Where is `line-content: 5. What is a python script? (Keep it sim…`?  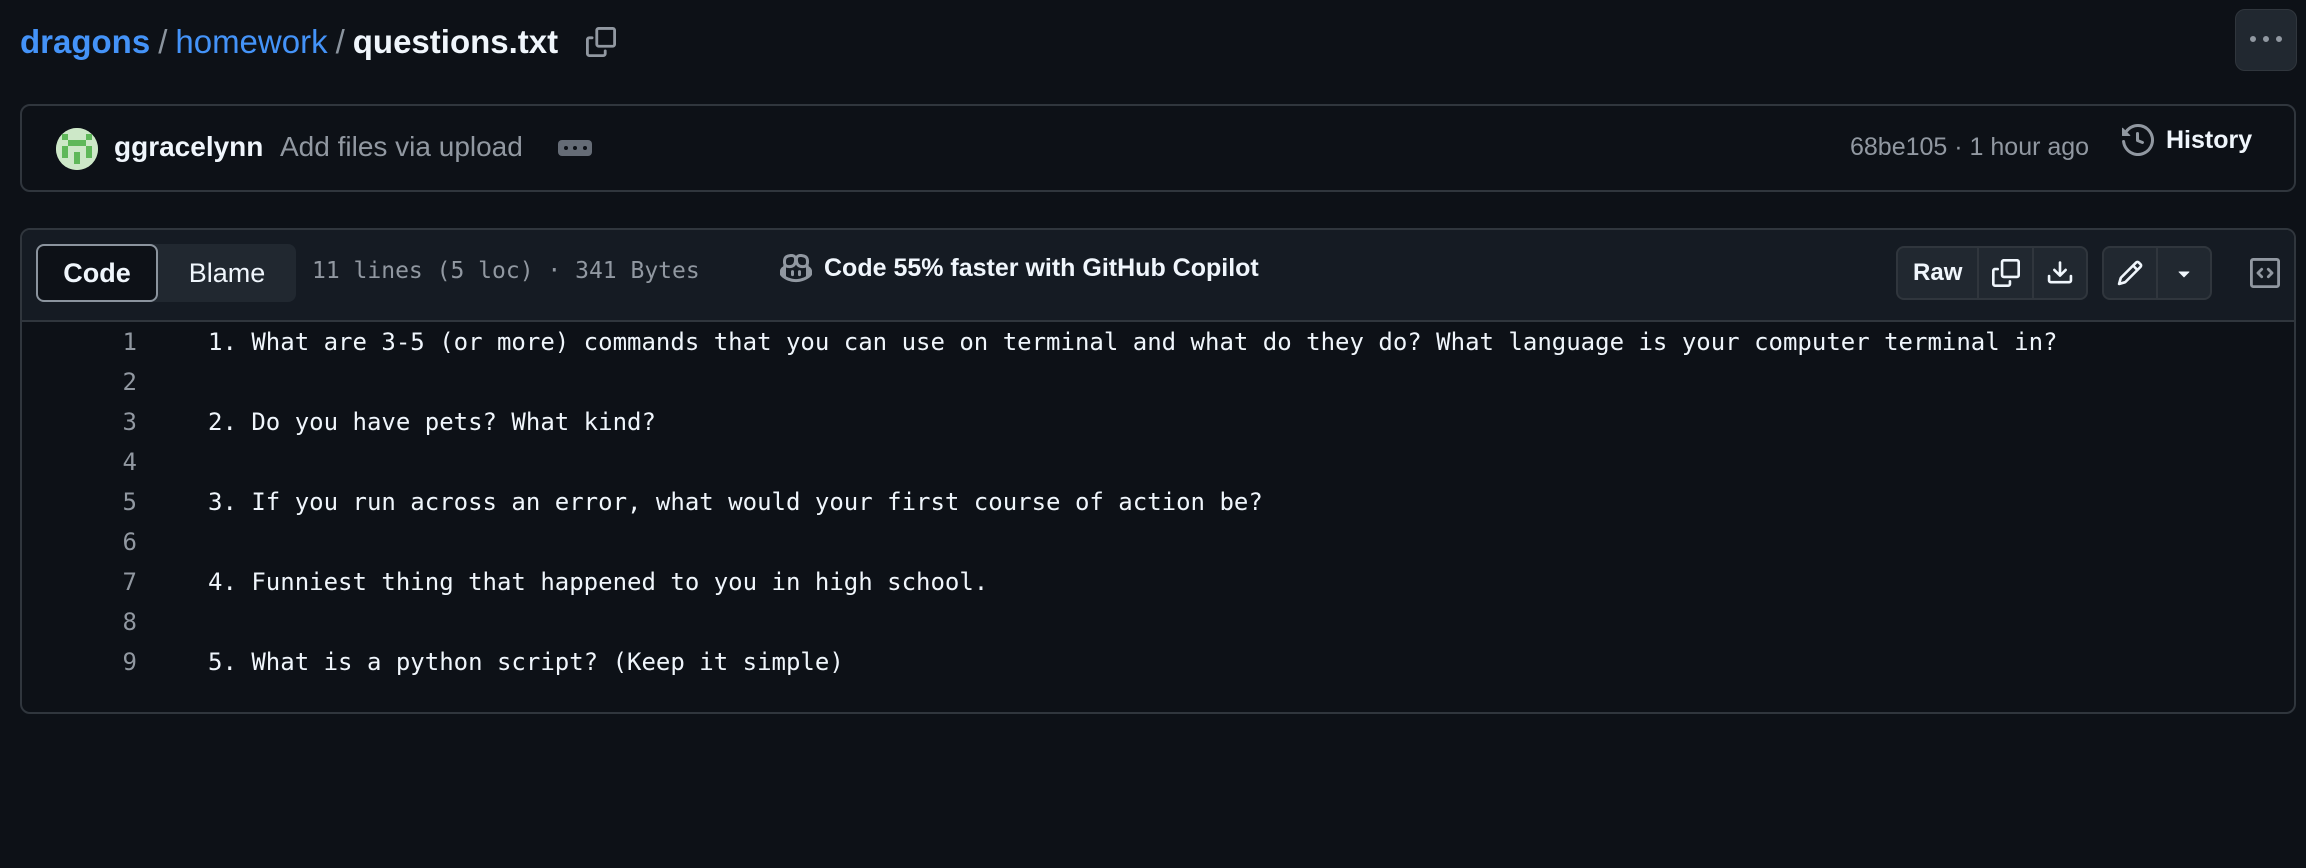 line-content: 5. What is a python script? (Keep it sim… is located at coordinates (526, 662).